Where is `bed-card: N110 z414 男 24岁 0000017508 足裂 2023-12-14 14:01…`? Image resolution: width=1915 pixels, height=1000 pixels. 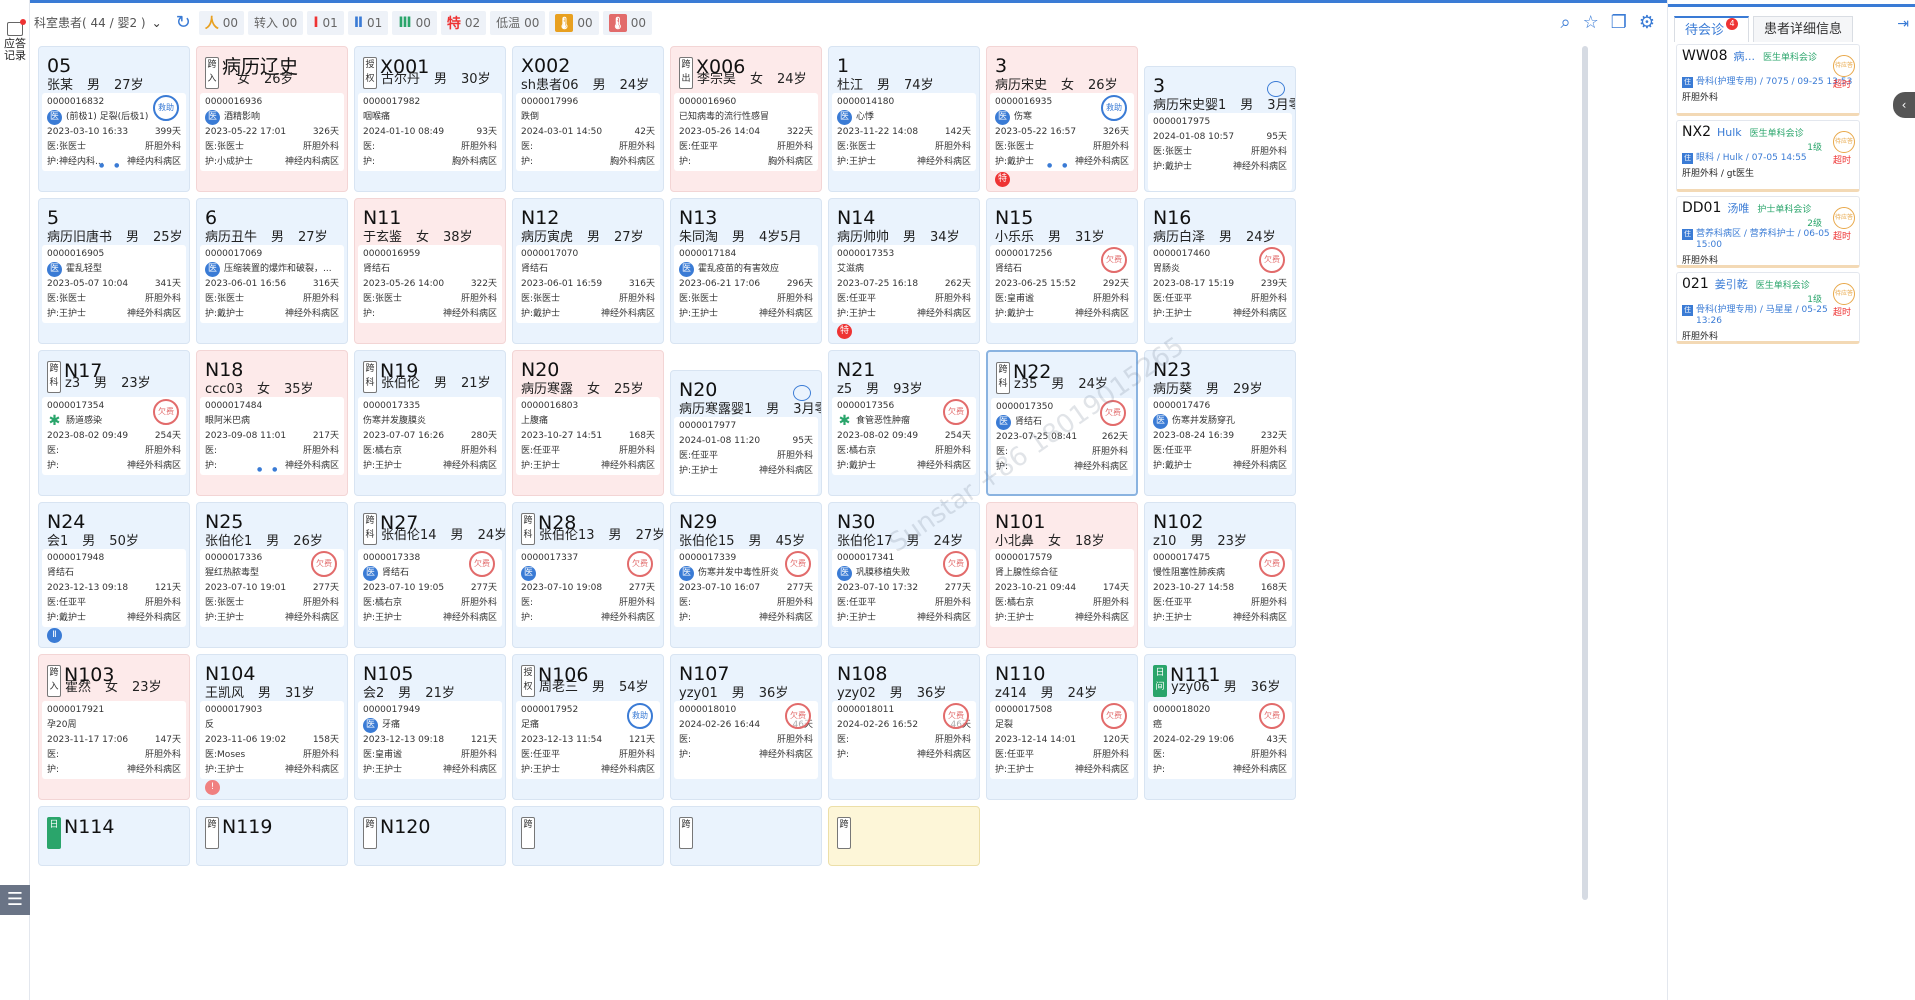 bed-card: N110 z414 男 24岁 0000017508 足裂 2023-12-14 14:01… is located at coordinates (1062, 727).